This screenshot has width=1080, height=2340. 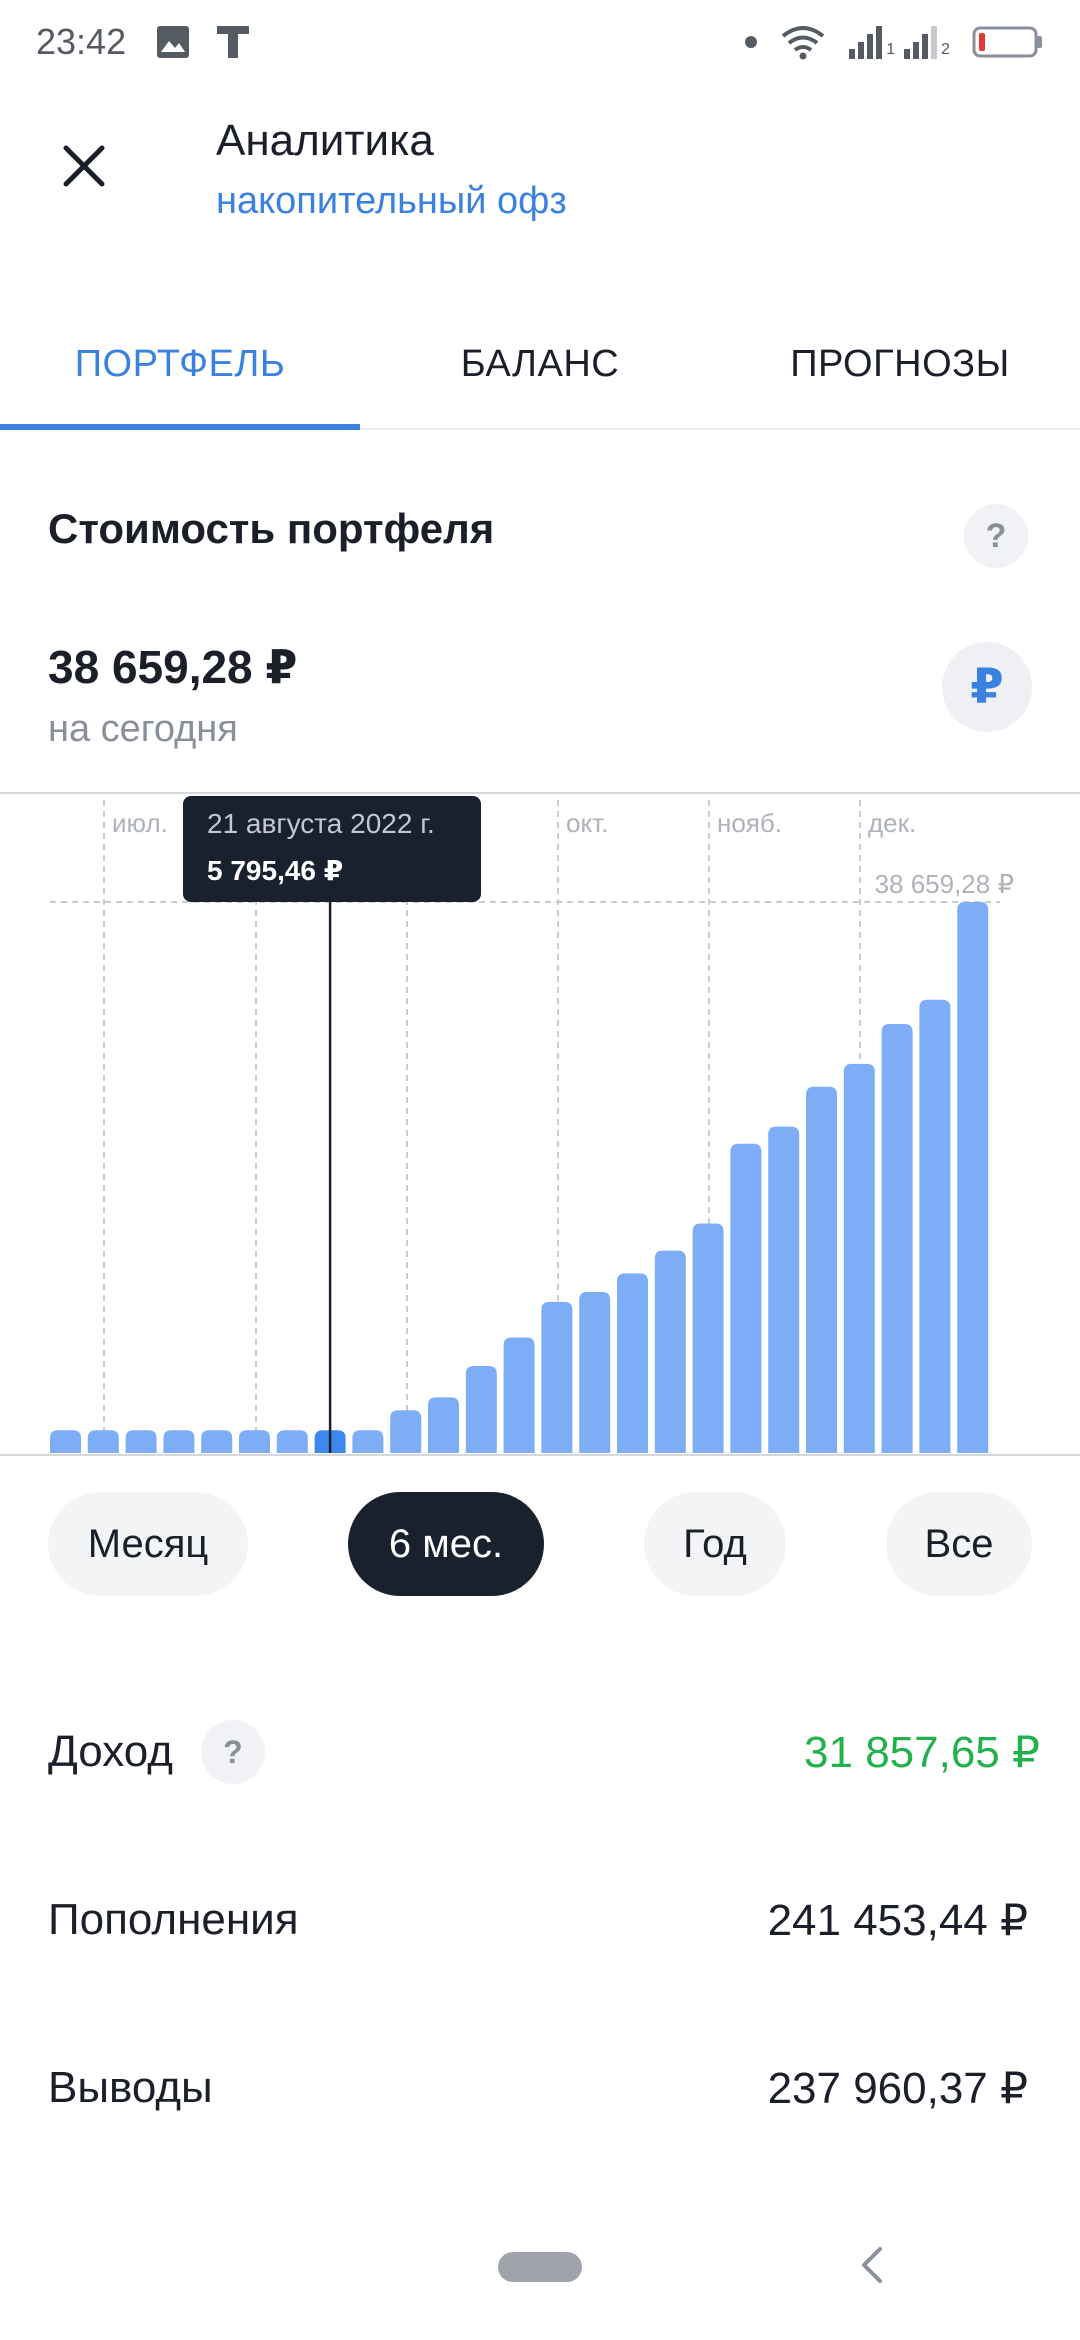 What do you see at coordinates (446, 1544) in the screenshot?
I see `period-6m-button: 6 мес.` at bounding box center [446, 1544].